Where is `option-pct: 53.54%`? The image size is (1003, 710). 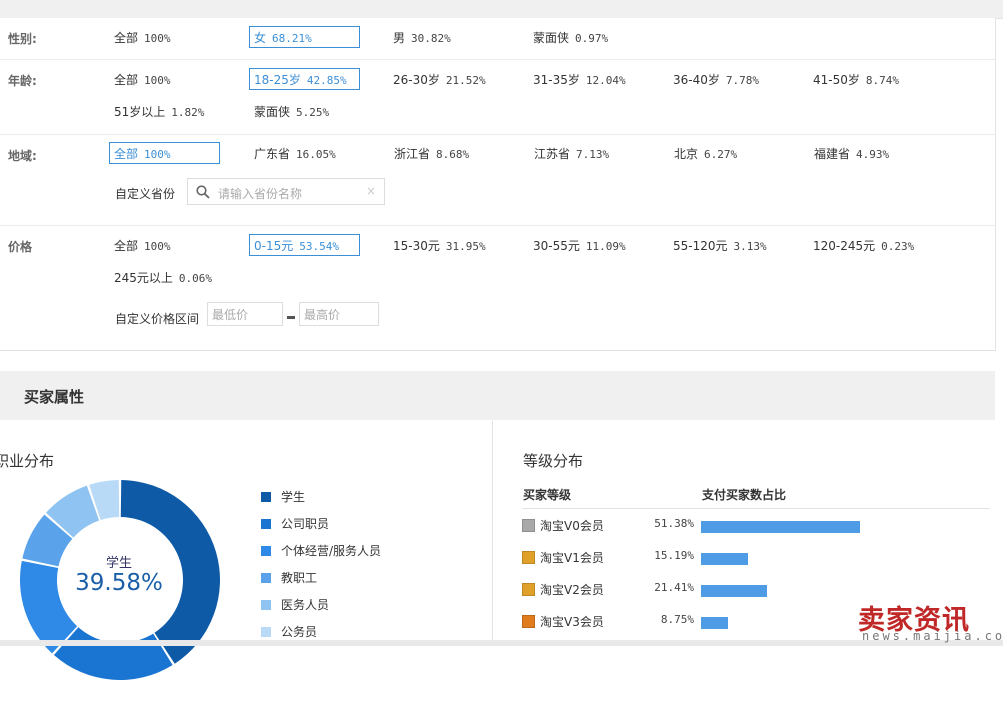 option-pct: 53.54% is located at coordinates (319, 246).